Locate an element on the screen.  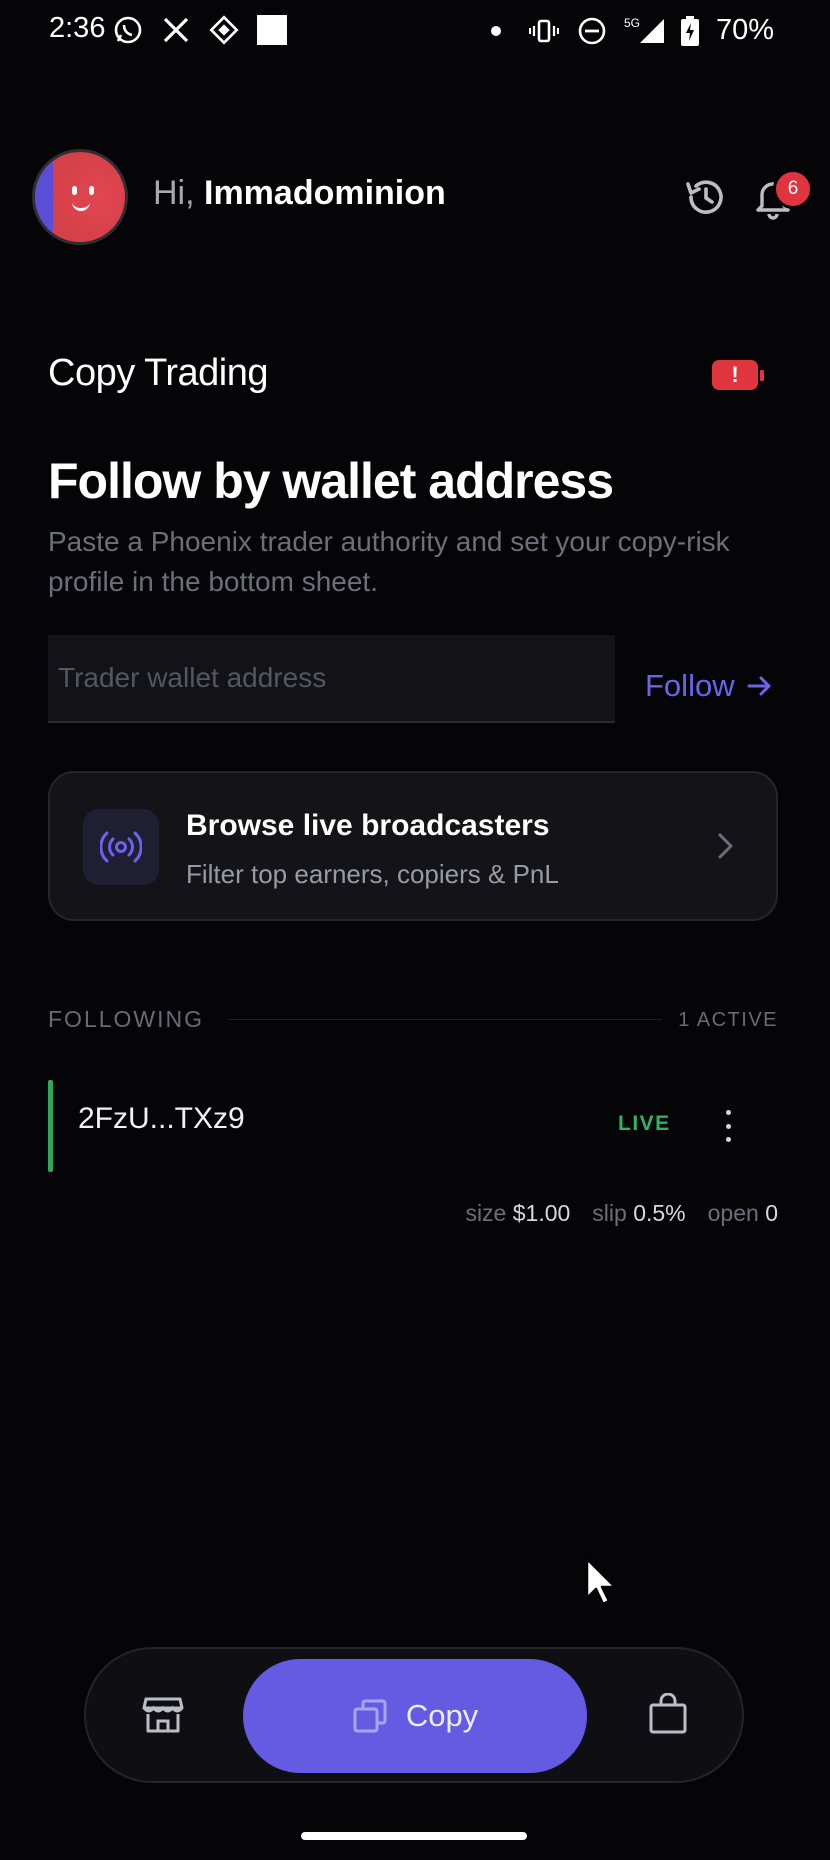
stat-slip-label: slip is located at coordinates (609, 1213).